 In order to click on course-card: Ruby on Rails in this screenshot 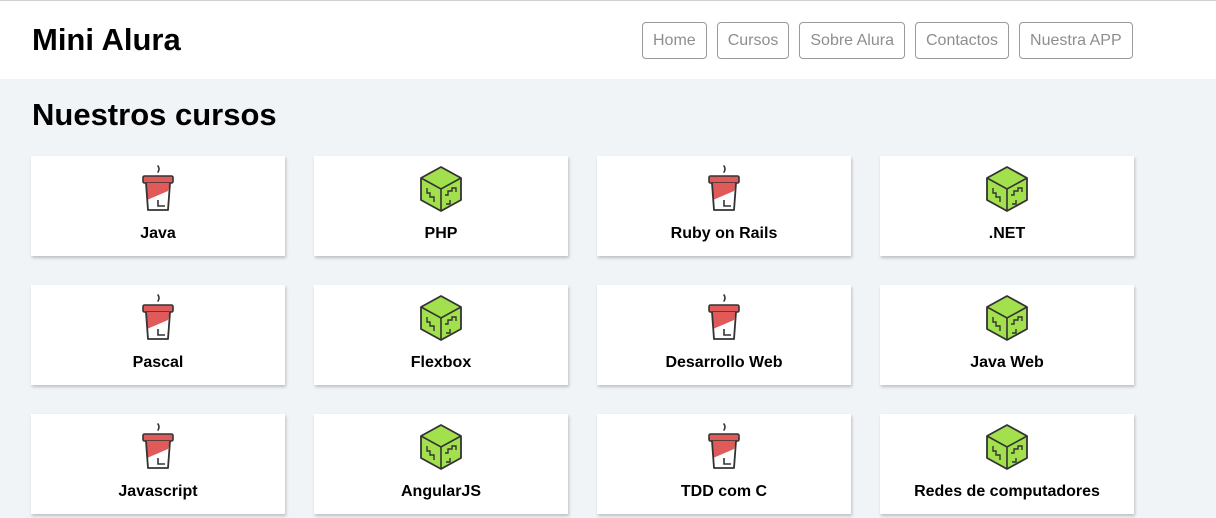, I will do `click(724, 206)`.